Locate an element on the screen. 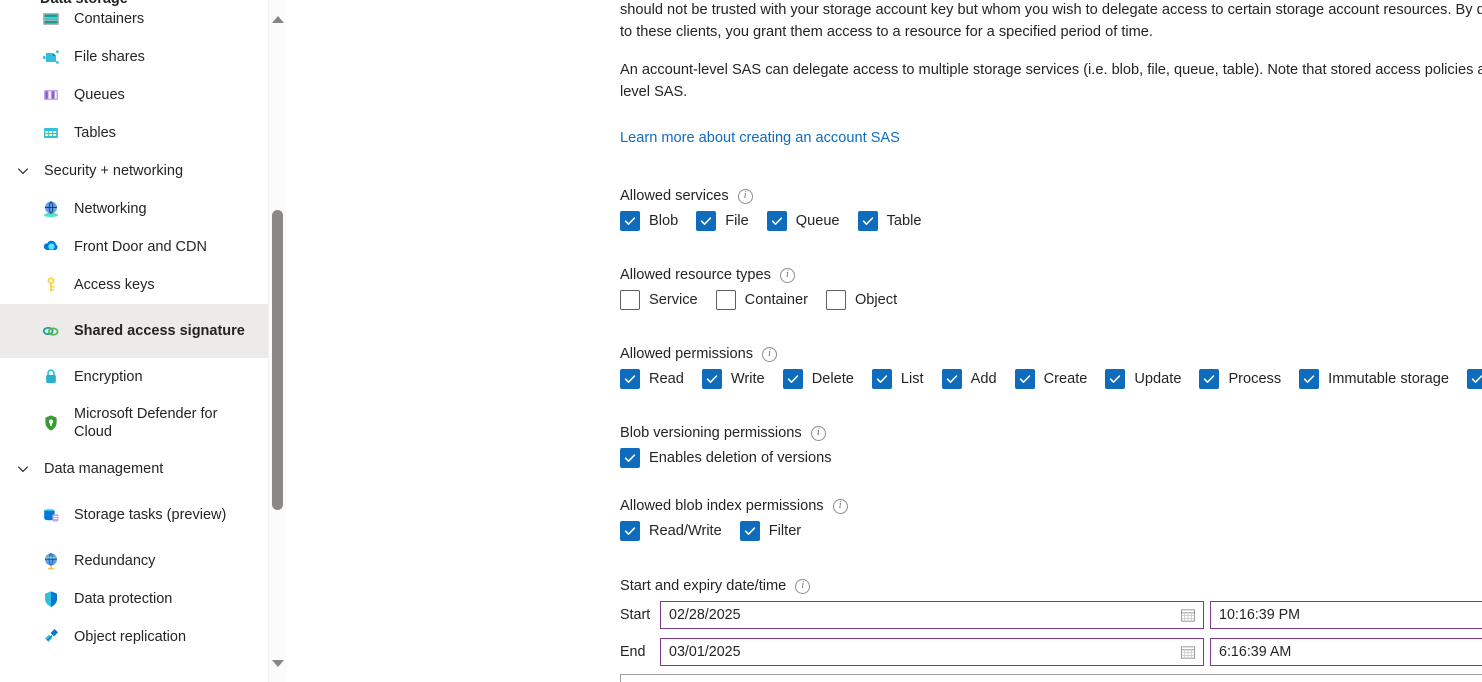 The height and width of the screenshot is (682, 1482). checkbox-permanent-delete: Permanent delete is located at coordinates (1474, 379).